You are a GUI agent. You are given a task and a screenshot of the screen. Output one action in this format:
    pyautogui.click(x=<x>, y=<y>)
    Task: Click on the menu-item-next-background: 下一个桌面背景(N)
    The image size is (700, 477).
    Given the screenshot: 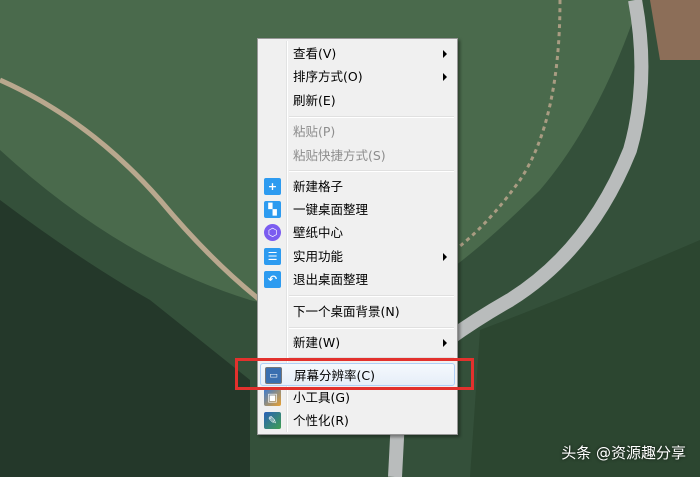 What is the action you would take?
    pyautogui.click(x=357, y=311)
    